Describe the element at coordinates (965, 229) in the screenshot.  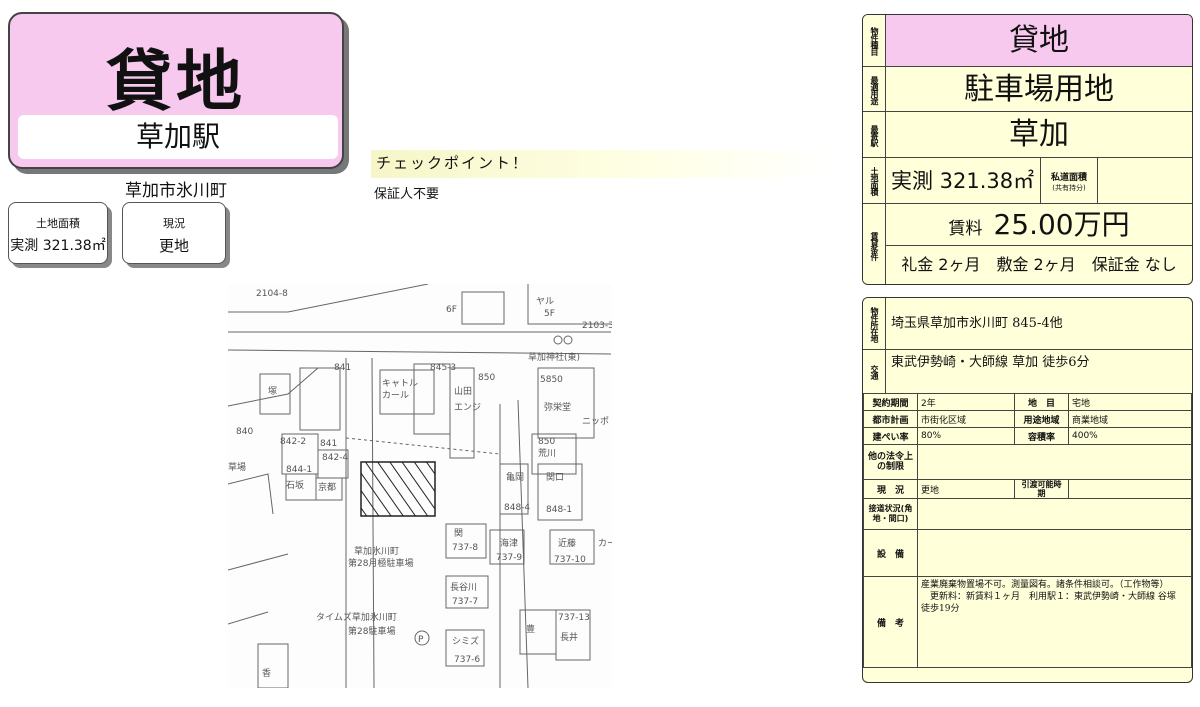
I see `label-rent: 賃料` at that location.